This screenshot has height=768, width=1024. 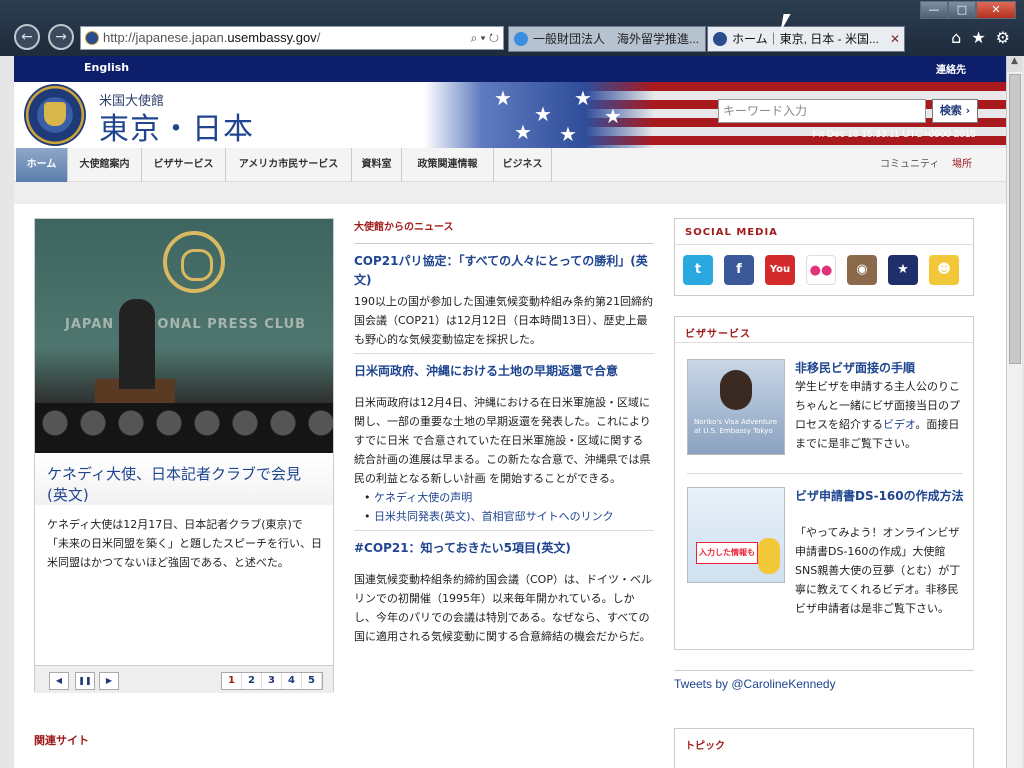 I want to click on news-title: 日米両政府、沖縄における土地の早期返還で合意, so click(x=504, y=371).